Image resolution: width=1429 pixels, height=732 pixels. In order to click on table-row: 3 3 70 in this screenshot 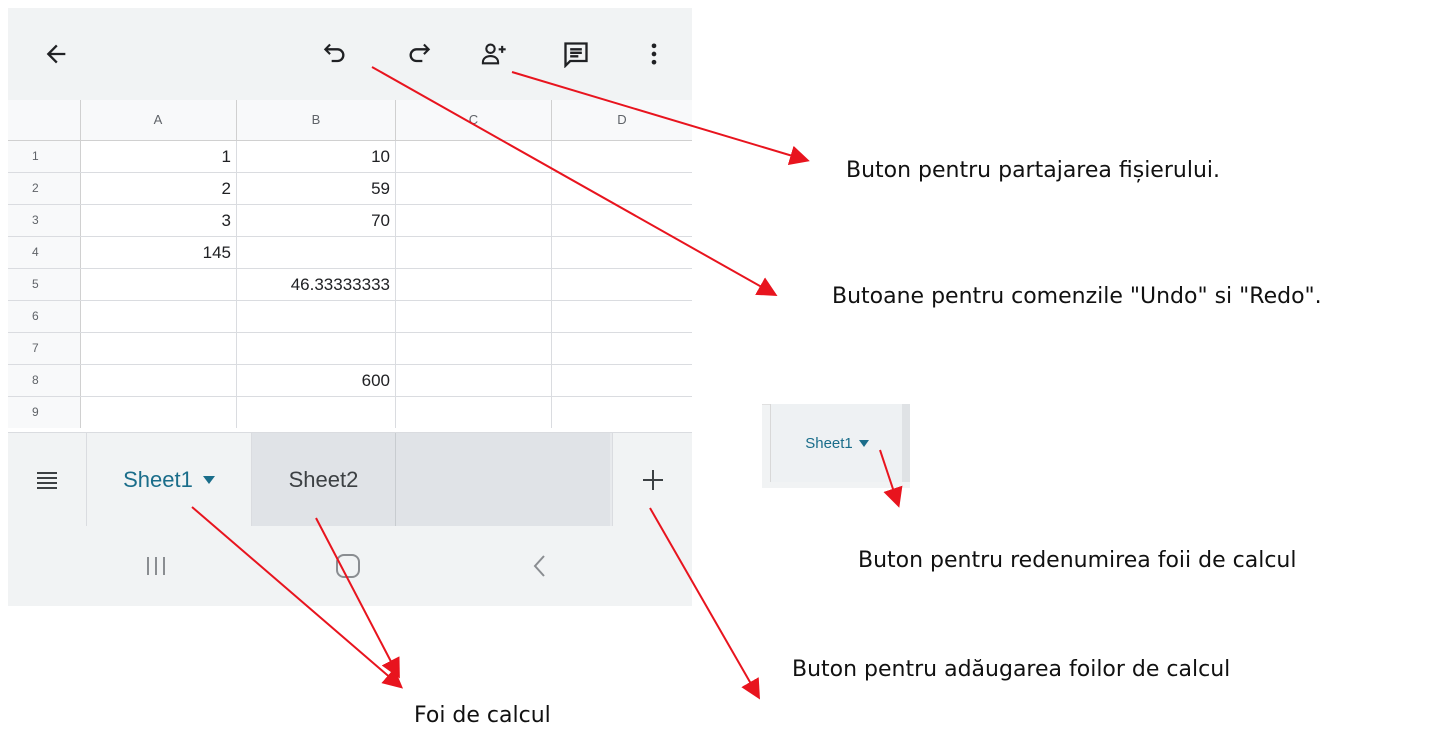, I will do `click(350, 221)`.